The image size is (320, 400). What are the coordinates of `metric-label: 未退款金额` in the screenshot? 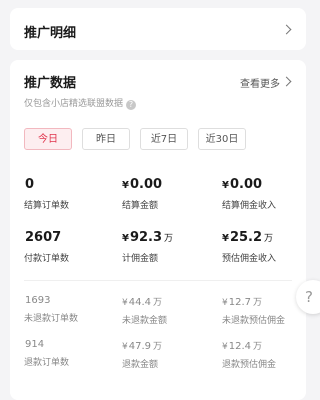 It's located at (145, 321).